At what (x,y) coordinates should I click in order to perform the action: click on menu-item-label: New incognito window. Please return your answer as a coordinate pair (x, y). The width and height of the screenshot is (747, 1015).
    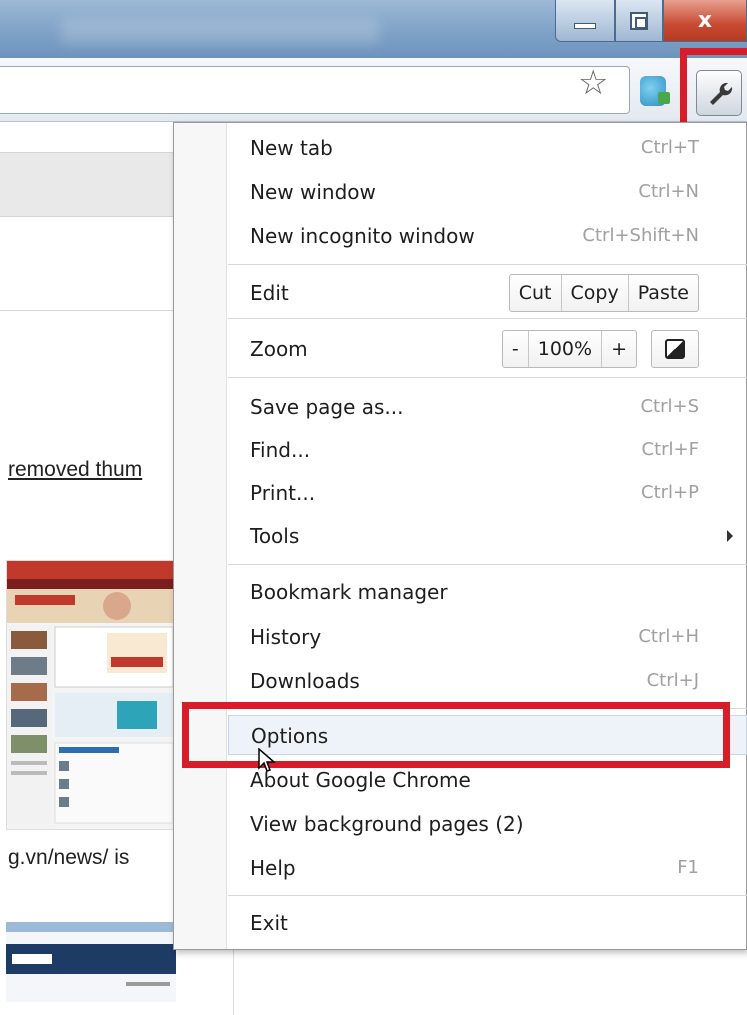
    Looking at the image, I should click on (362, 236).